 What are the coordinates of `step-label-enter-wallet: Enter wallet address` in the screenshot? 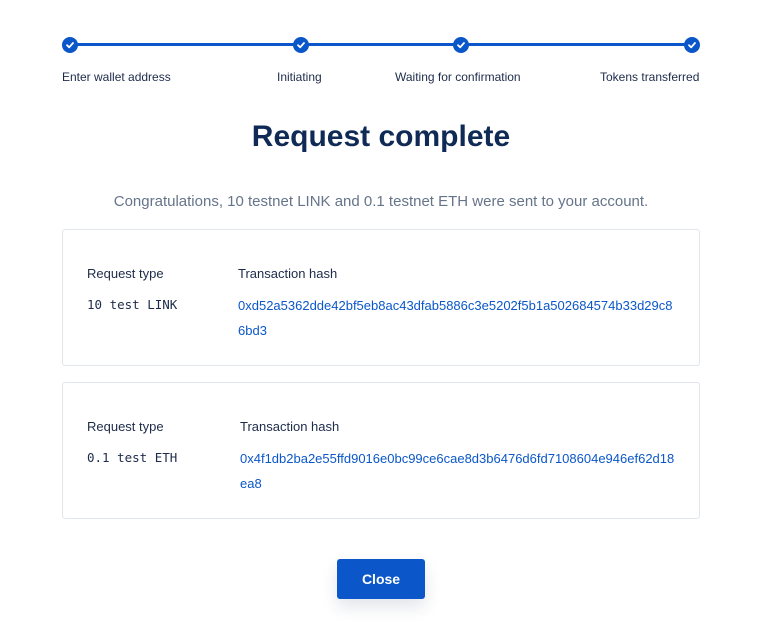 It's located at (116, 77).